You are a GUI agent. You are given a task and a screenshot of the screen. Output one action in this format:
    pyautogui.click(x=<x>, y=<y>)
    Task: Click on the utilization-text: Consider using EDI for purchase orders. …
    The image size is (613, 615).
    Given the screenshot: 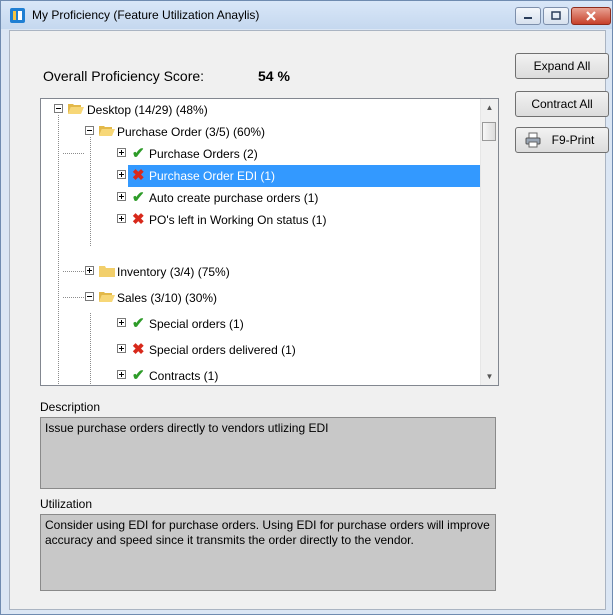 What is the action you would take?
    pyautogui.click(x=268, y=552)
    